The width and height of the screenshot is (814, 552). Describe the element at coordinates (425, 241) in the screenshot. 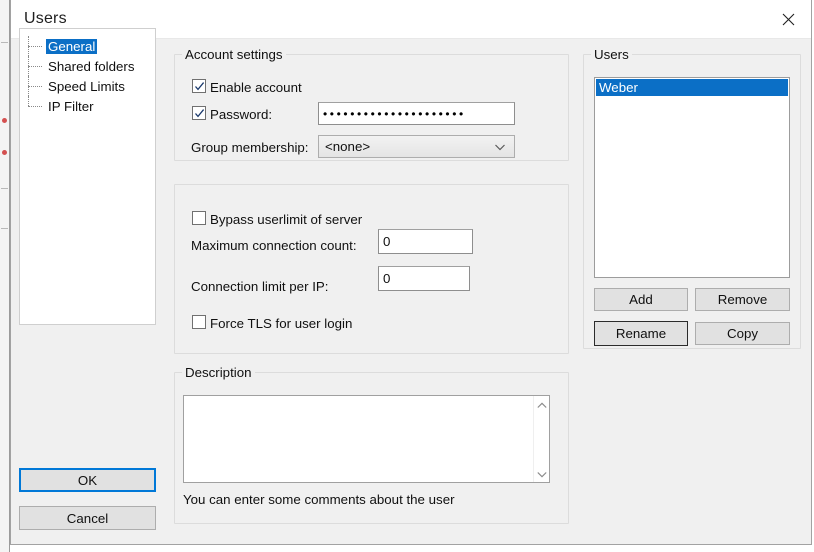

I see `max-connection-count-input: 0` at that location.